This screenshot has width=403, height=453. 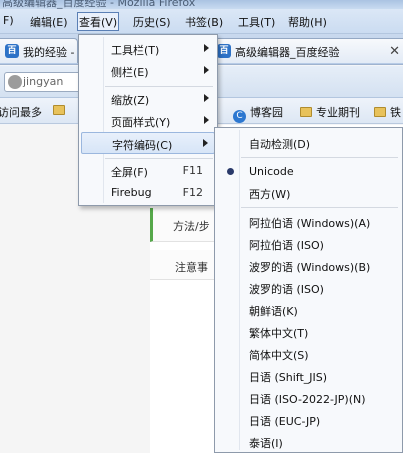 I want to click on notes-label: 注意事, so click(x=191, y=267).